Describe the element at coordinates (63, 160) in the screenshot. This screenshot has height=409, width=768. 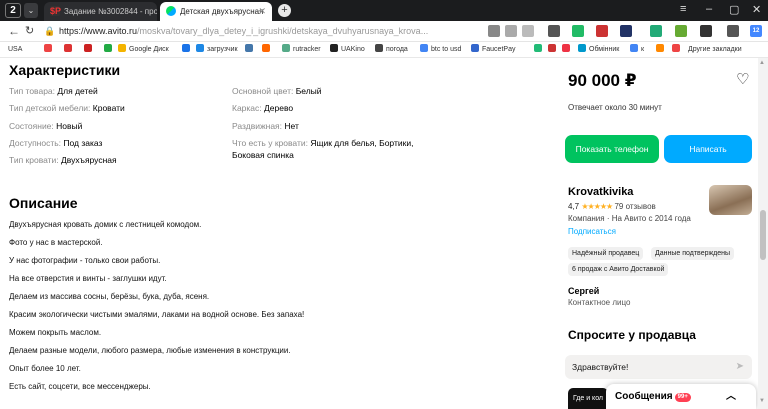
I see `characteristic-row: Тип кровати: Двухъярусная` at that location.